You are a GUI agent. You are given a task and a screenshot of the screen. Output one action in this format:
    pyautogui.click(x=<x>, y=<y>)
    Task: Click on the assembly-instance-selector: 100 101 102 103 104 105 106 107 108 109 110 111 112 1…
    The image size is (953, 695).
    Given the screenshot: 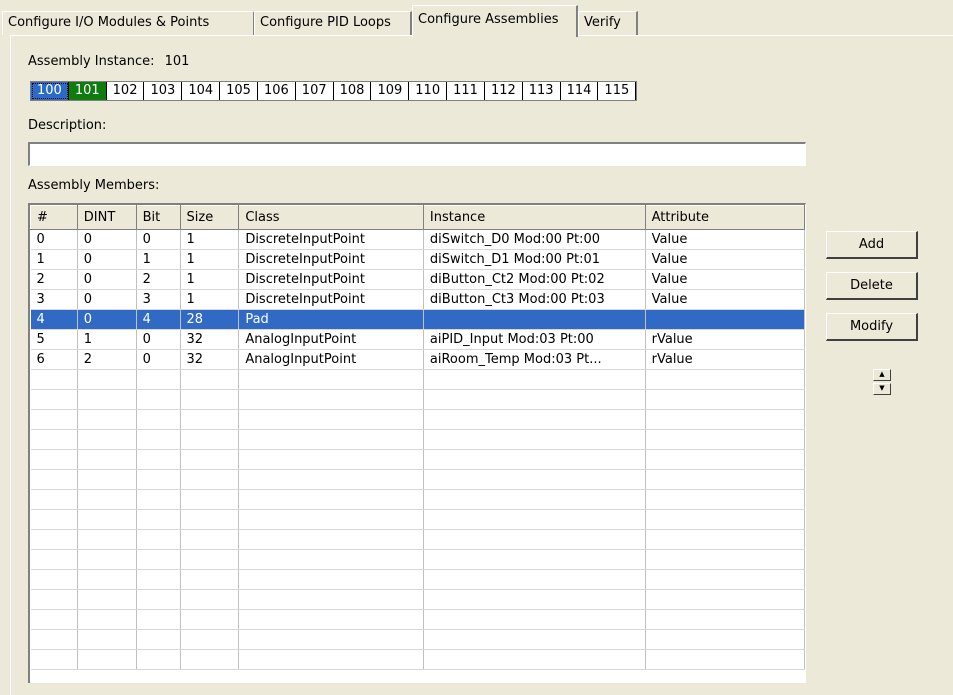 What is the action you would take?
    pyautogui.click(x=334, y=91)
    